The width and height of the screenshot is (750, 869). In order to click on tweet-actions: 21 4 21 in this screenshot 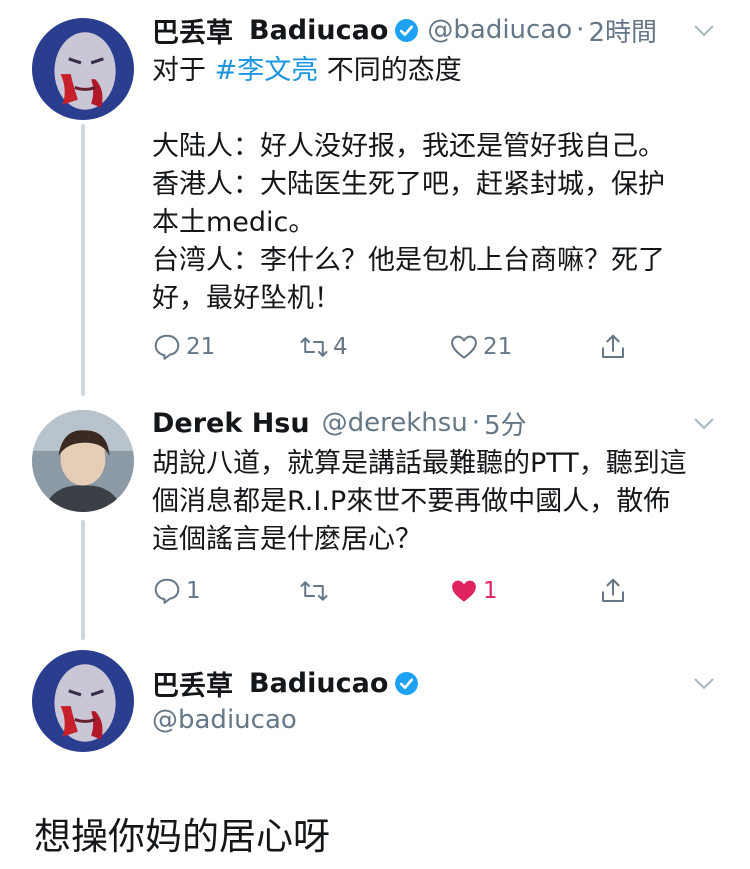, I will do `click(440, 347)`.